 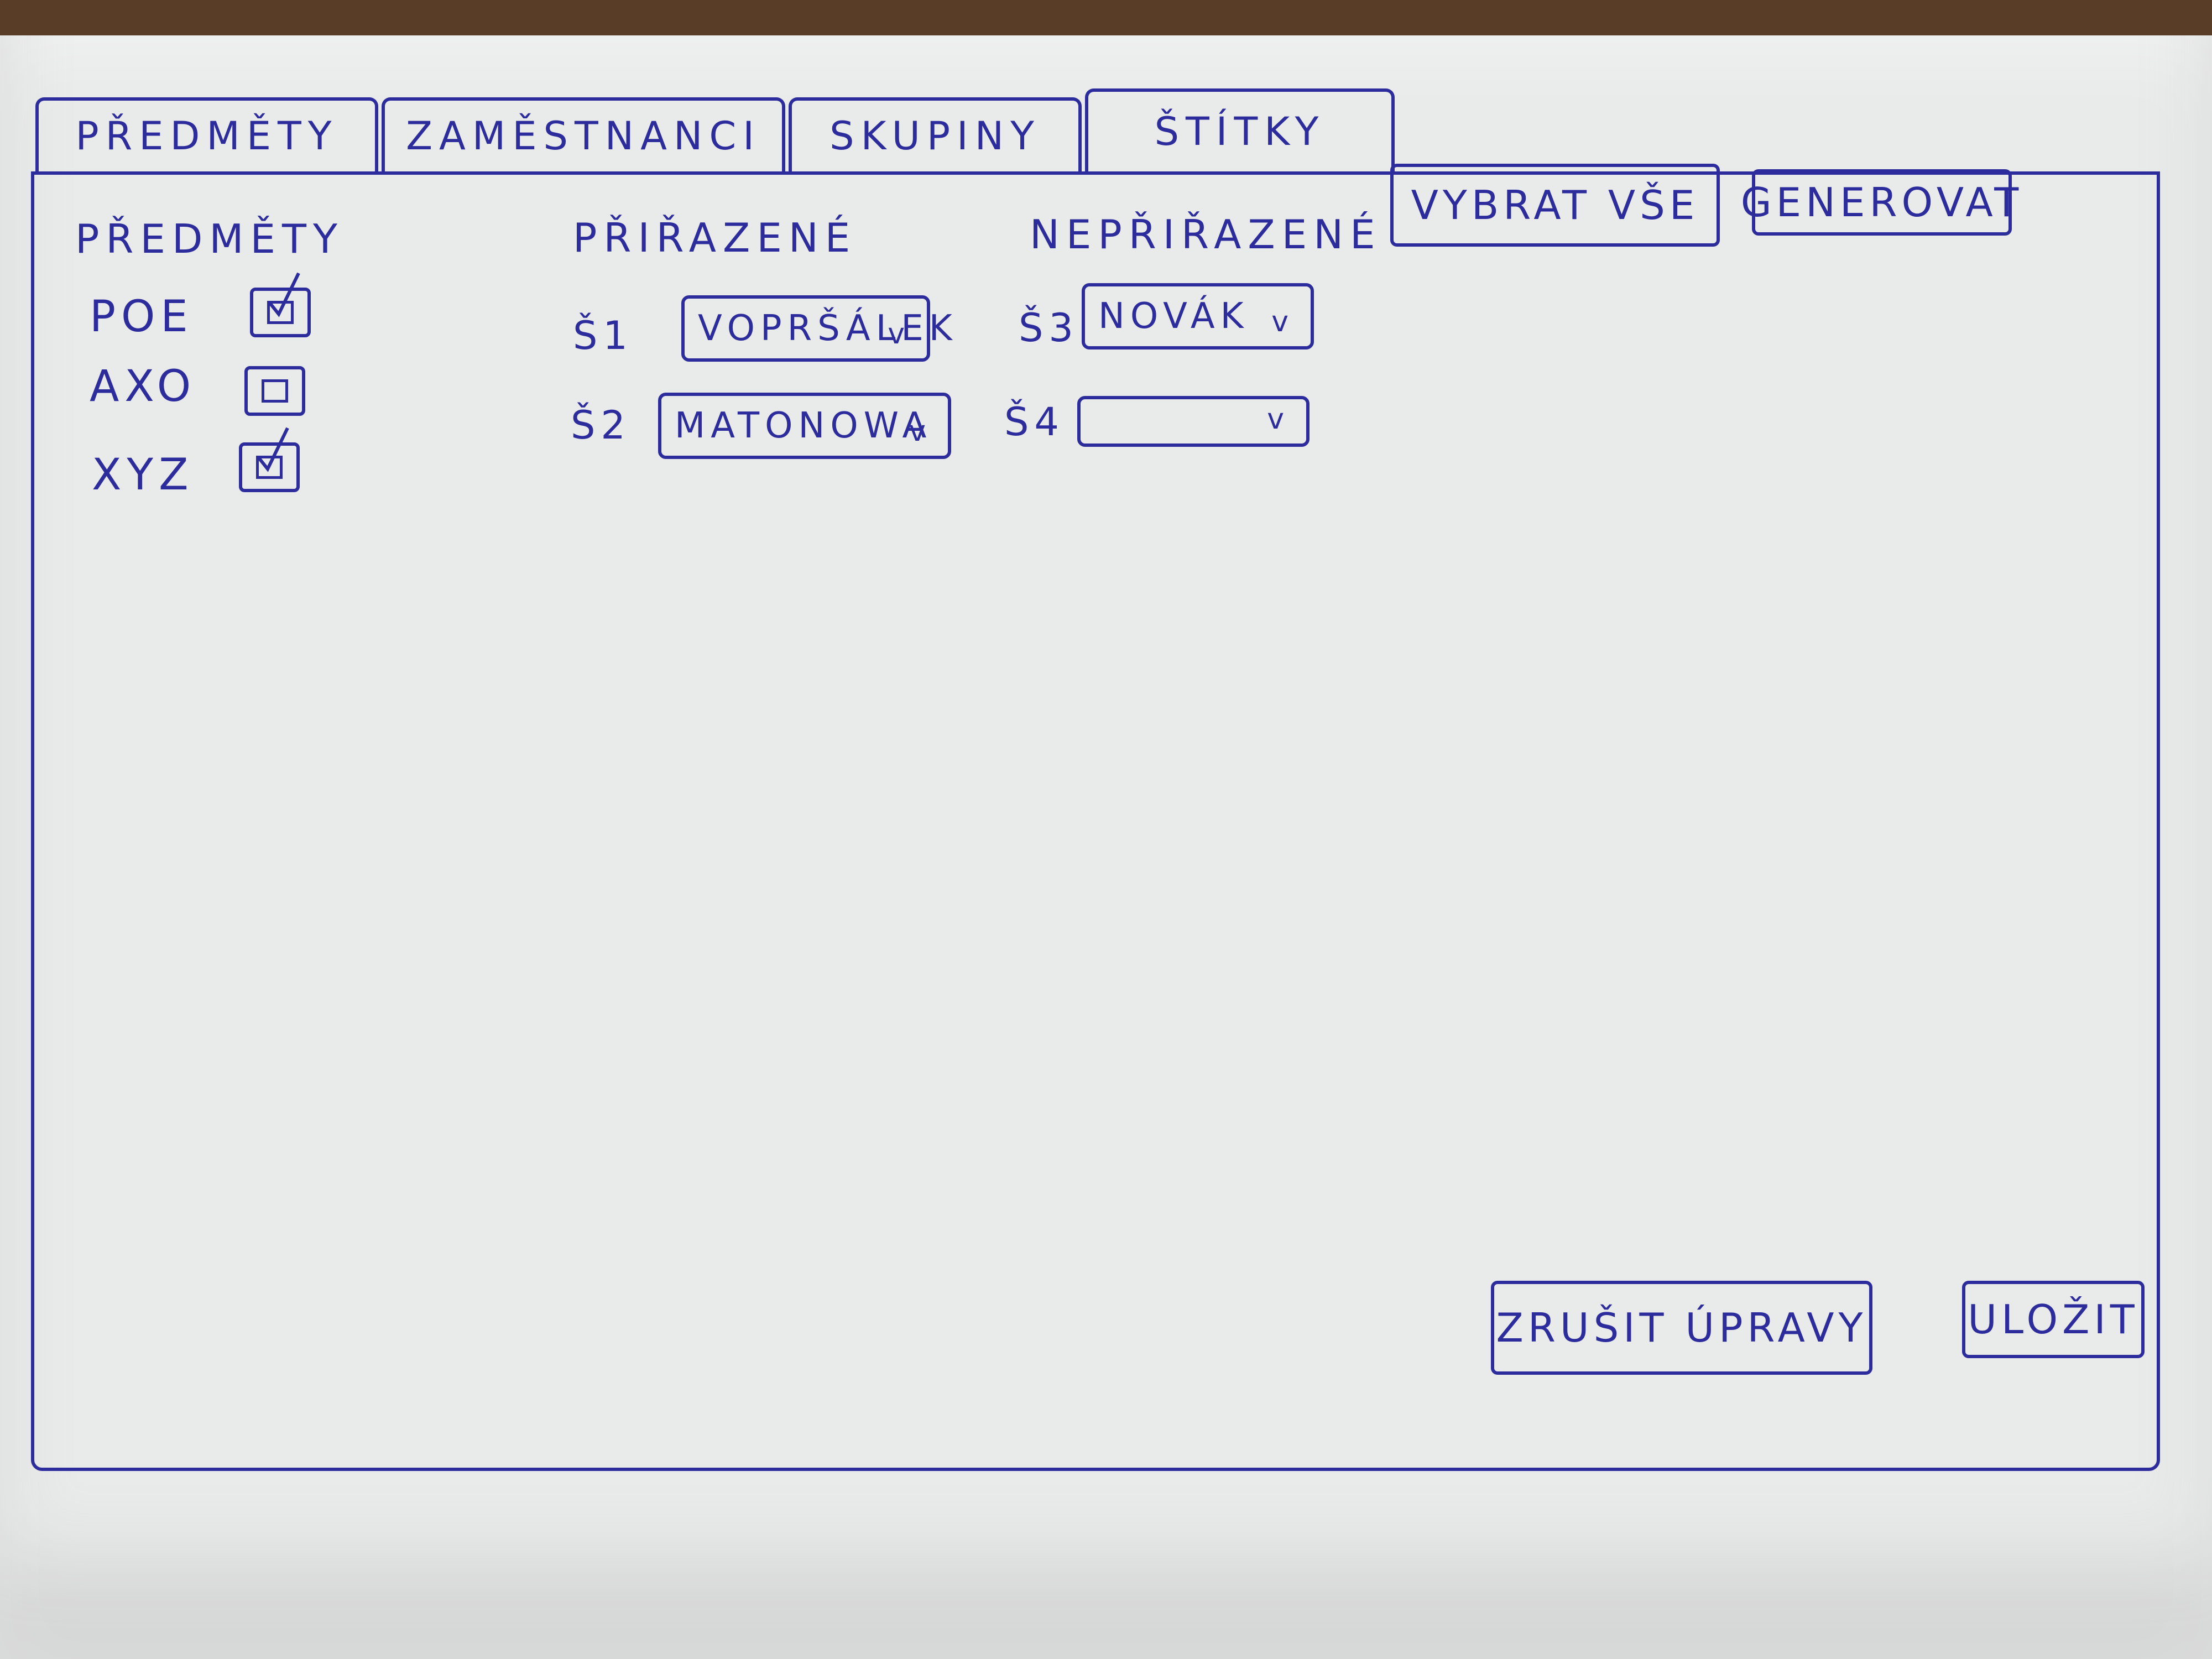 I want to click on subject-label-poe: POE, so click(x=142, y=317).